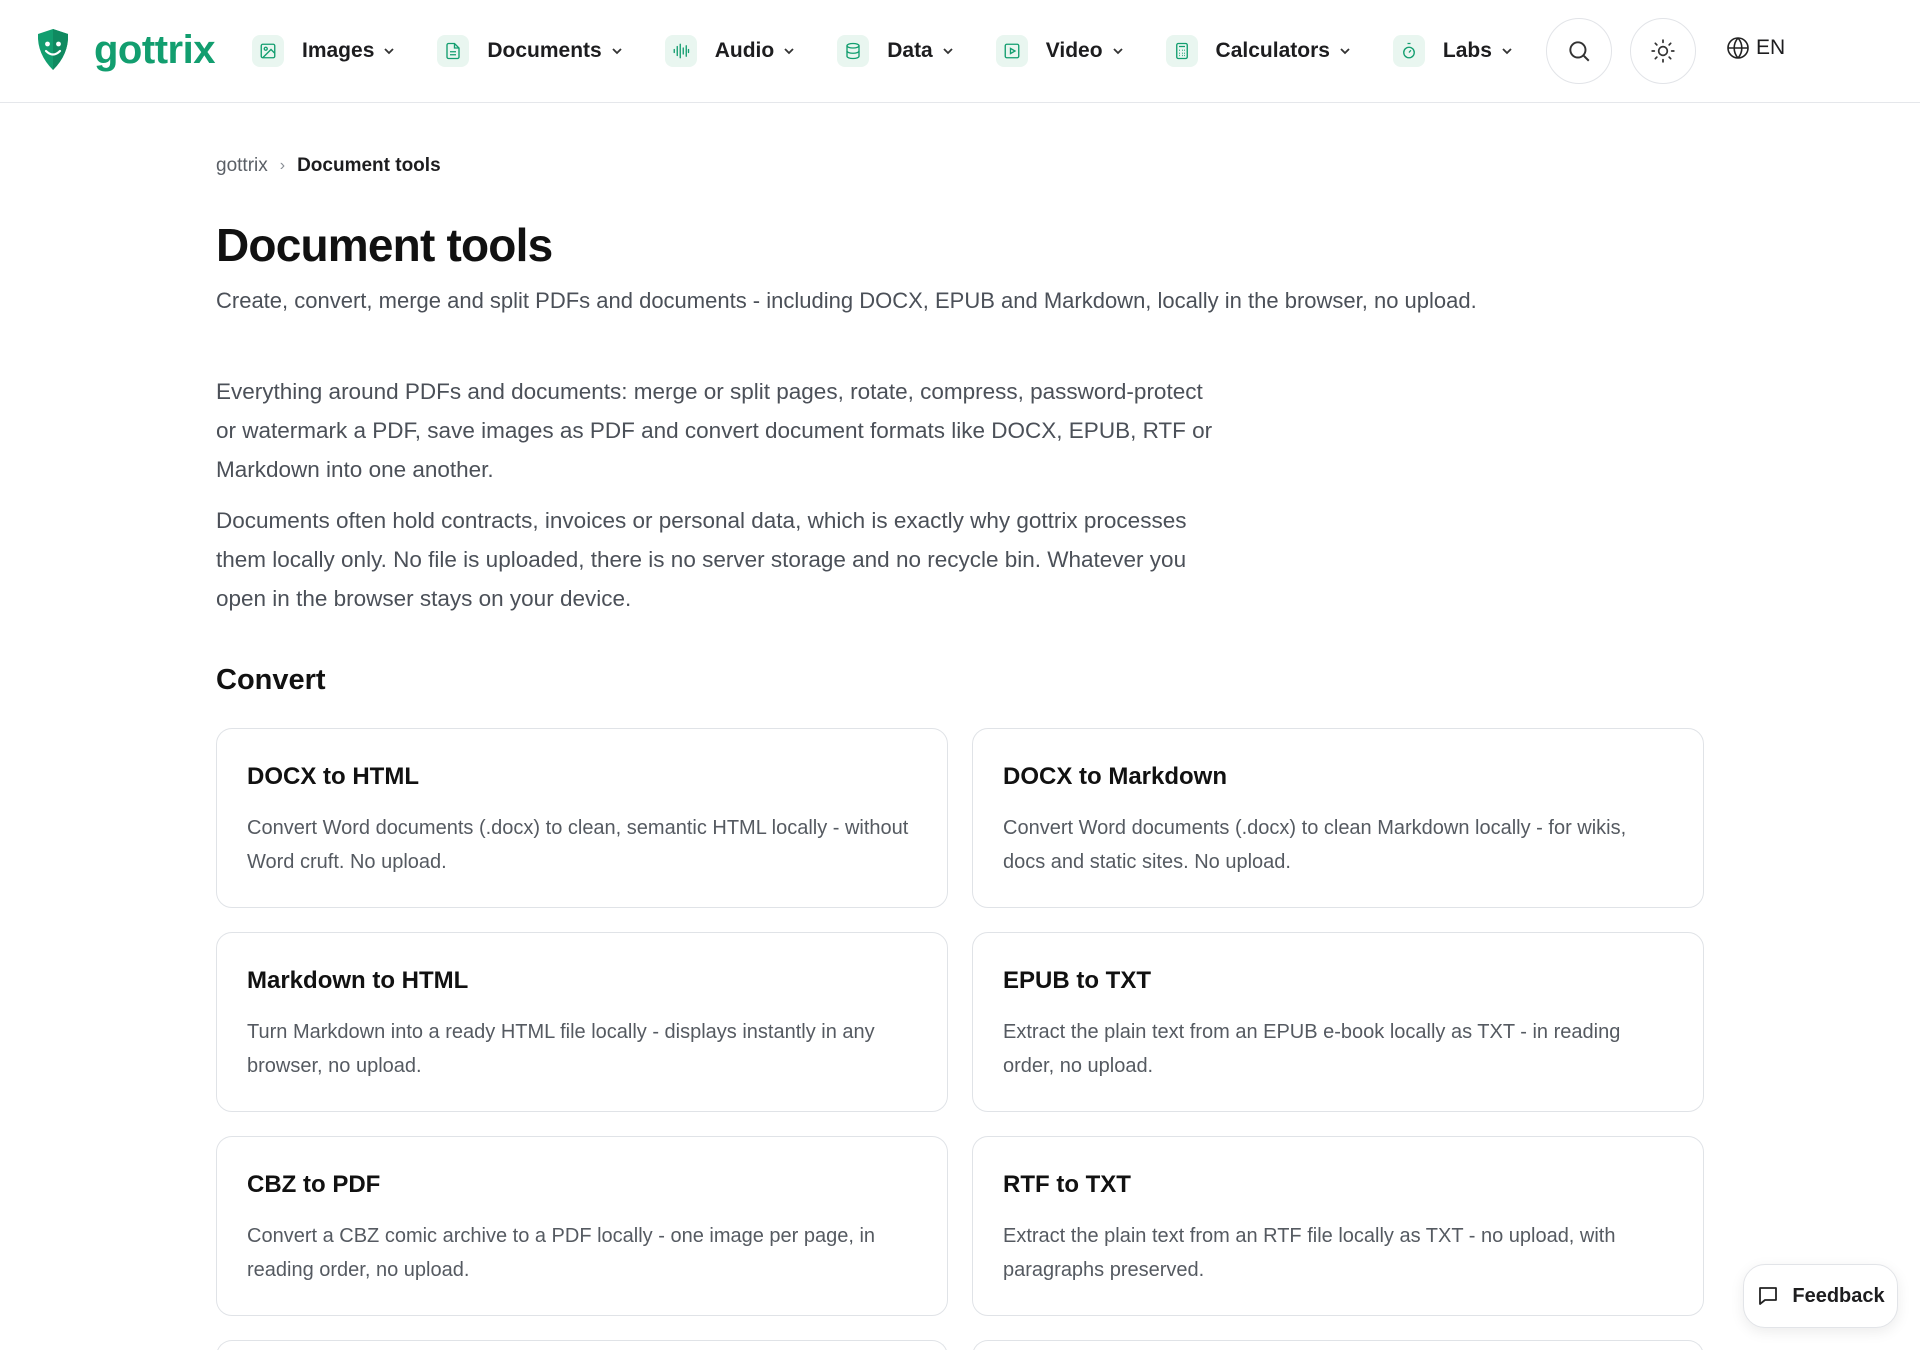 The width and height of the screenshot is (1920, 1350). I want to click on nav-video: Video, so click(1059, 51).